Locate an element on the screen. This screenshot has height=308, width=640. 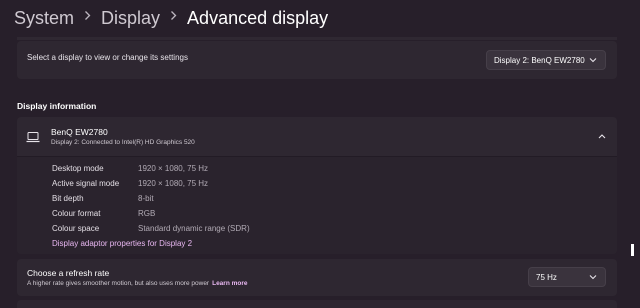
info-key: Bit depth is located at coordinates (68, 198).